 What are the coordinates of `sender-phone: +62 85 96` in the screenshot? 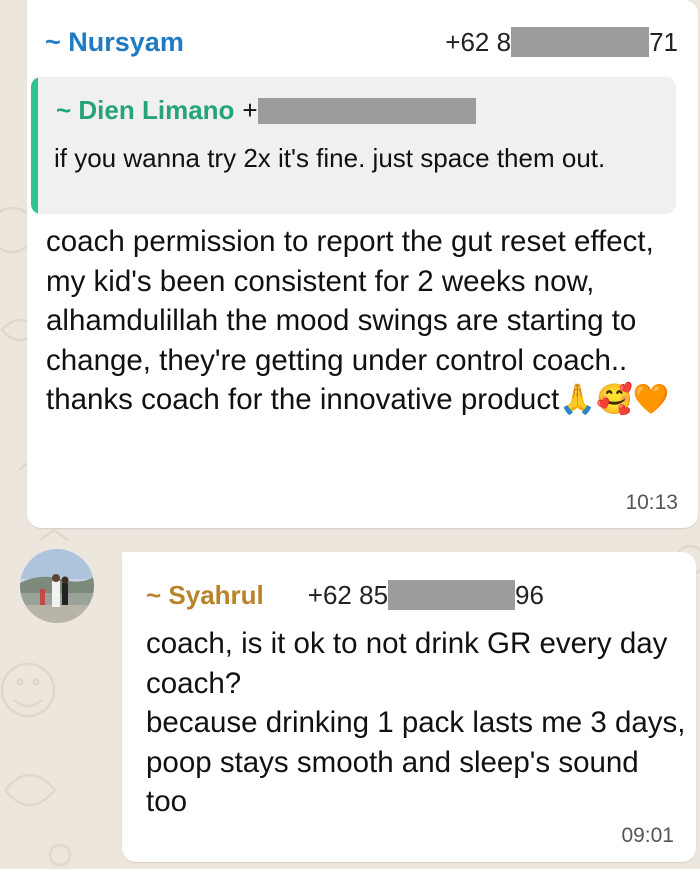 It's located at (426, 595).